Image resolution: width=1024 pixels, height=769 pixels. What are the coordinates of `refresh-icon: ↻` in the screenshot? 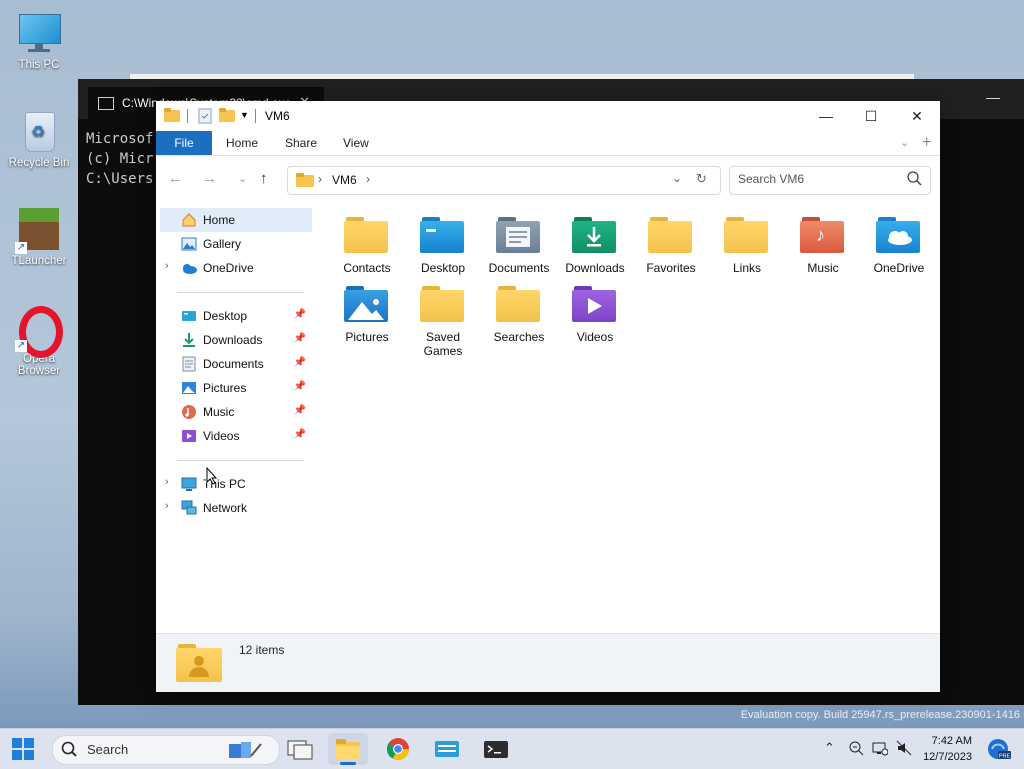 It's located at (701, 179).